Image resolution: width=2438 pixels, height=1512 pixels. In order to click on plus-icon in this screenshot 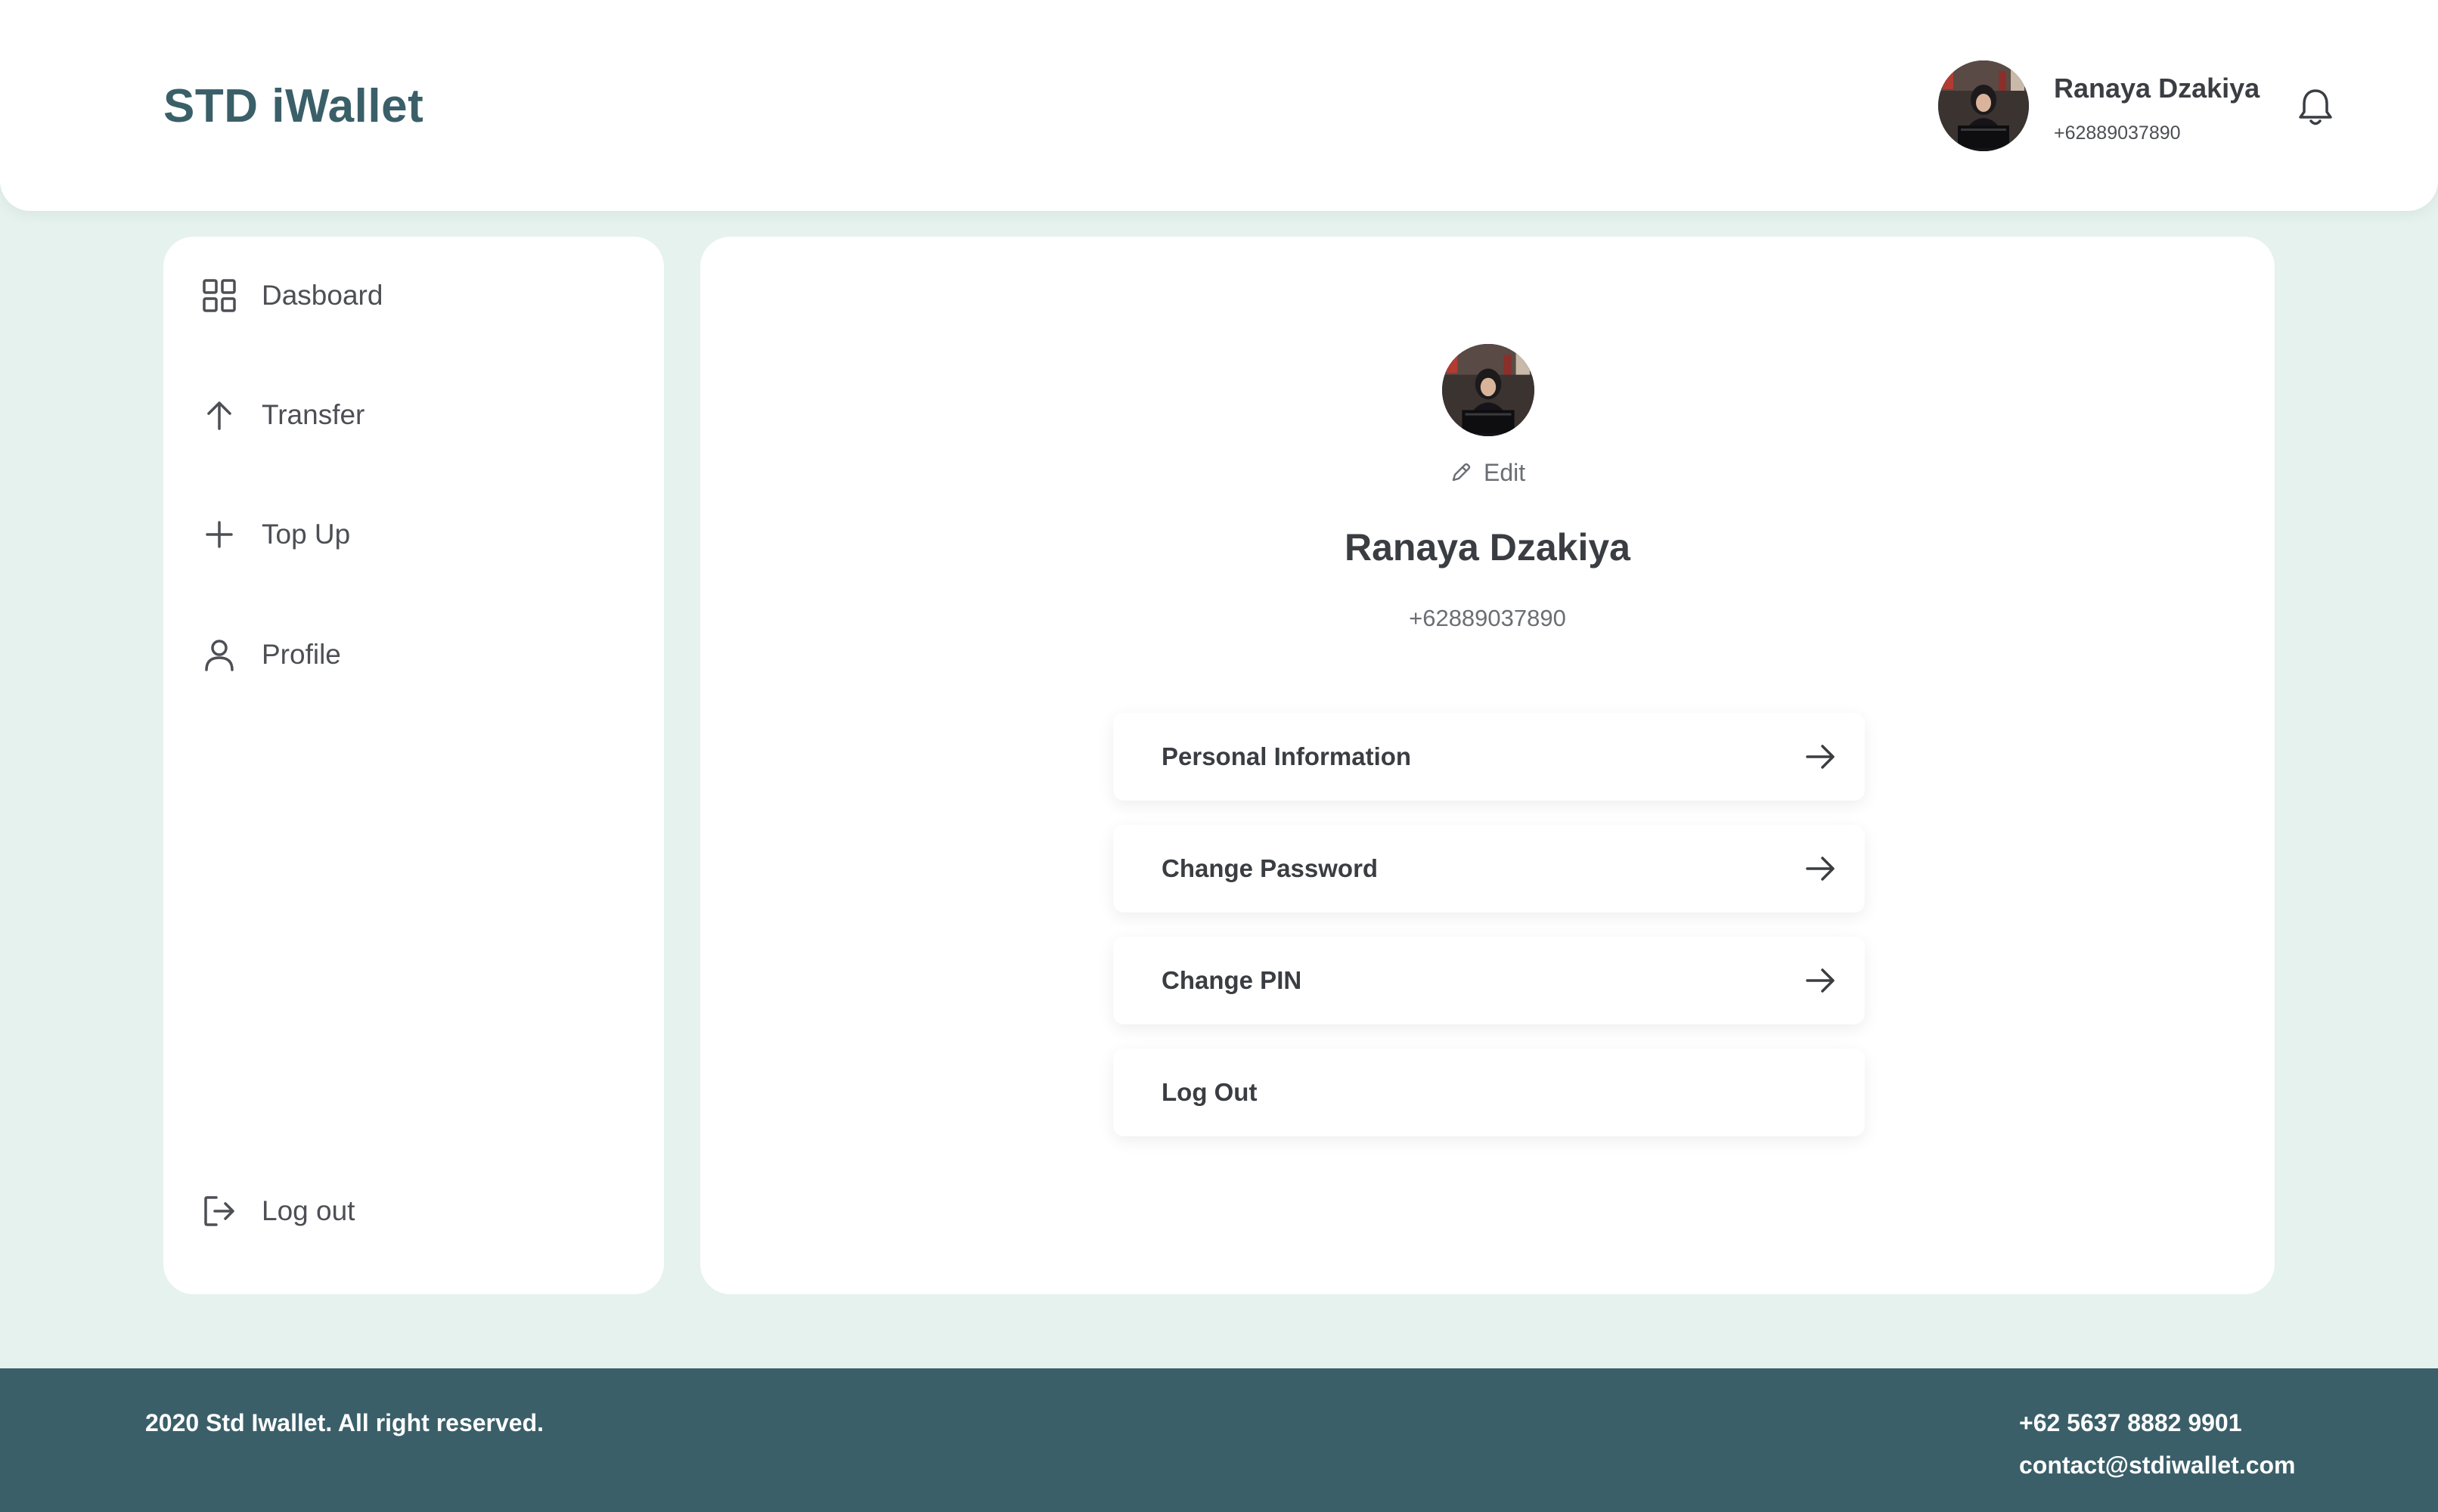, I will do `click(219, 535)`.